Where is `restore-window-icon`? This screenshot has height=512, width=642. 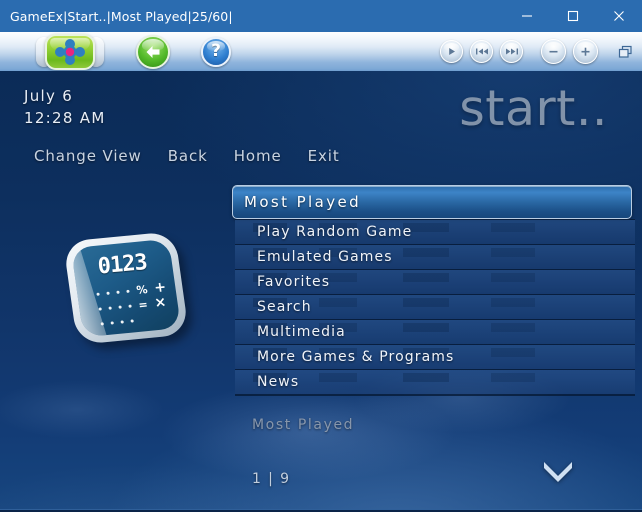 restore-window-icon is located at coordinates (625, 51).